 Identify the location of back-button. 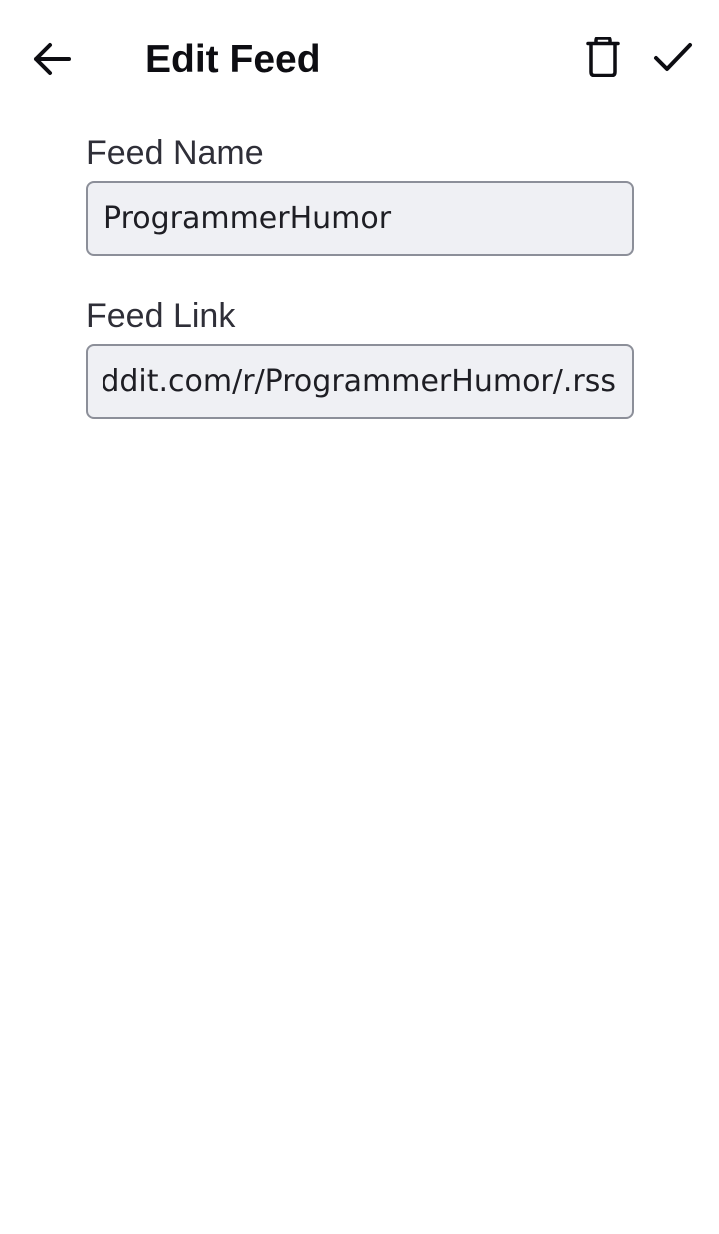
(52, 59).